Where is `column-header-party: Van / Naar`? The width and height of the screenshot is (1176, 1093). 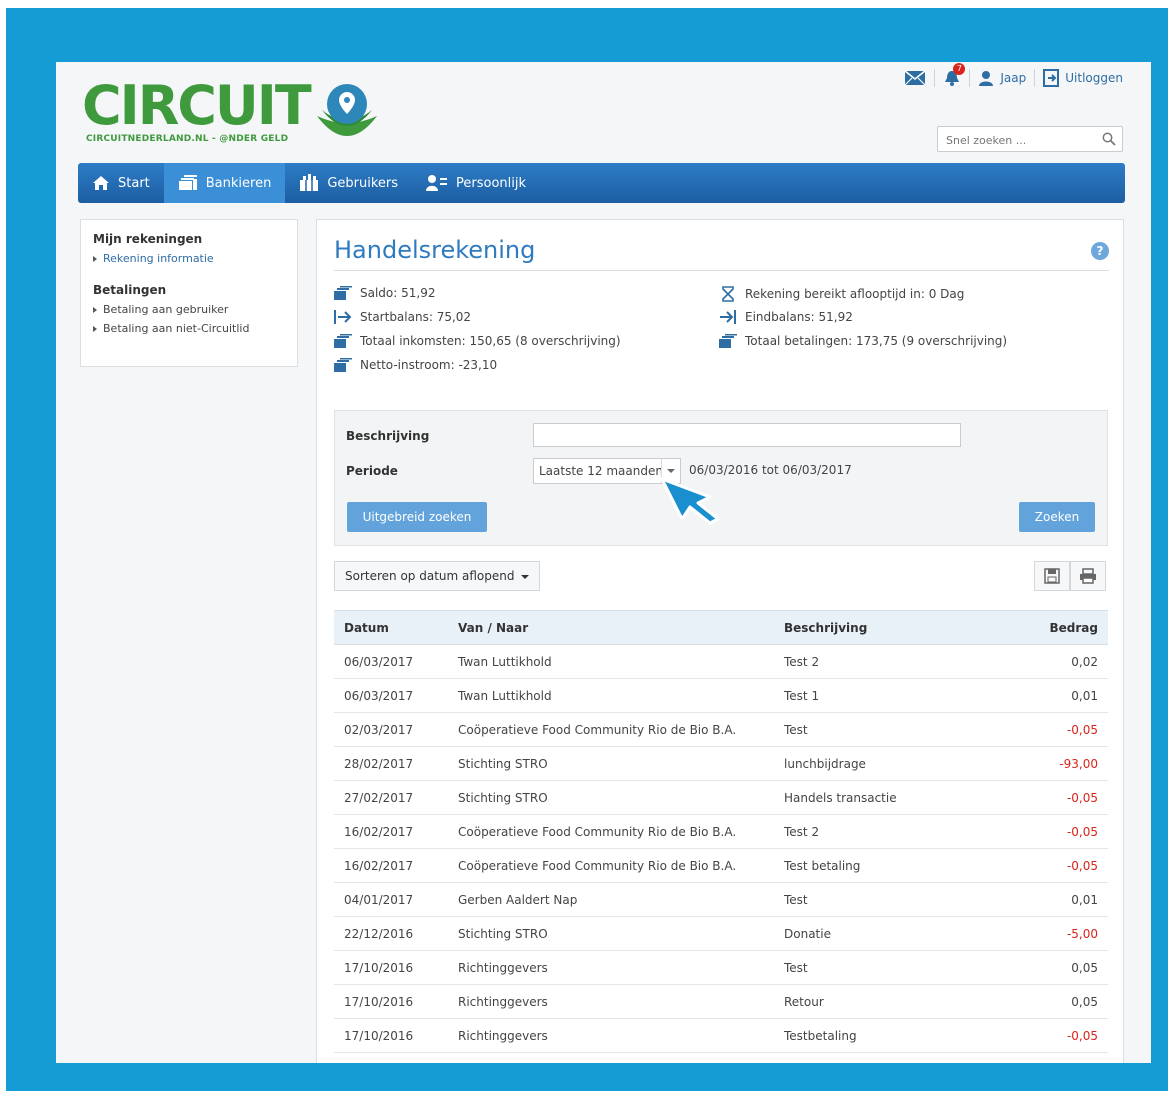 column-header-party: Van / Naar is located at coordinates (611, 627).